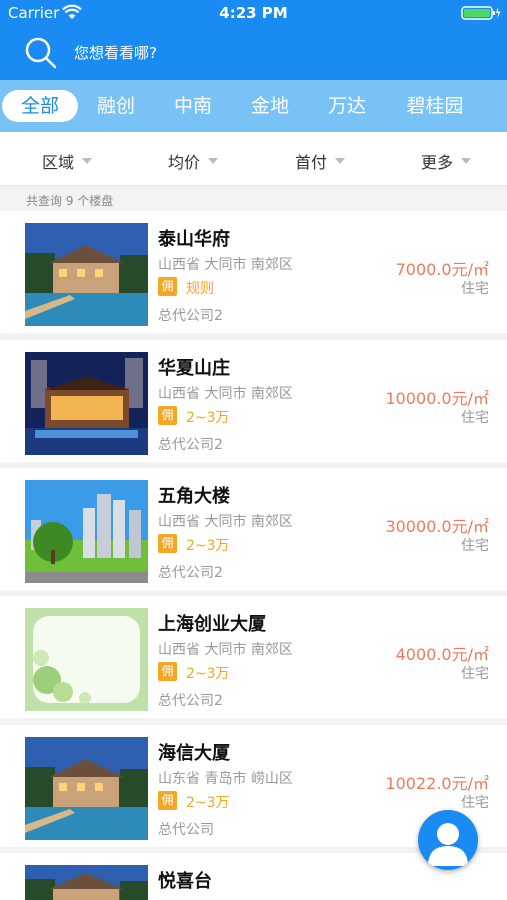 The width and height of the screenshot is (507, 900). I want to click on property-price: 7000.0元/㎡, so click(442, 269).